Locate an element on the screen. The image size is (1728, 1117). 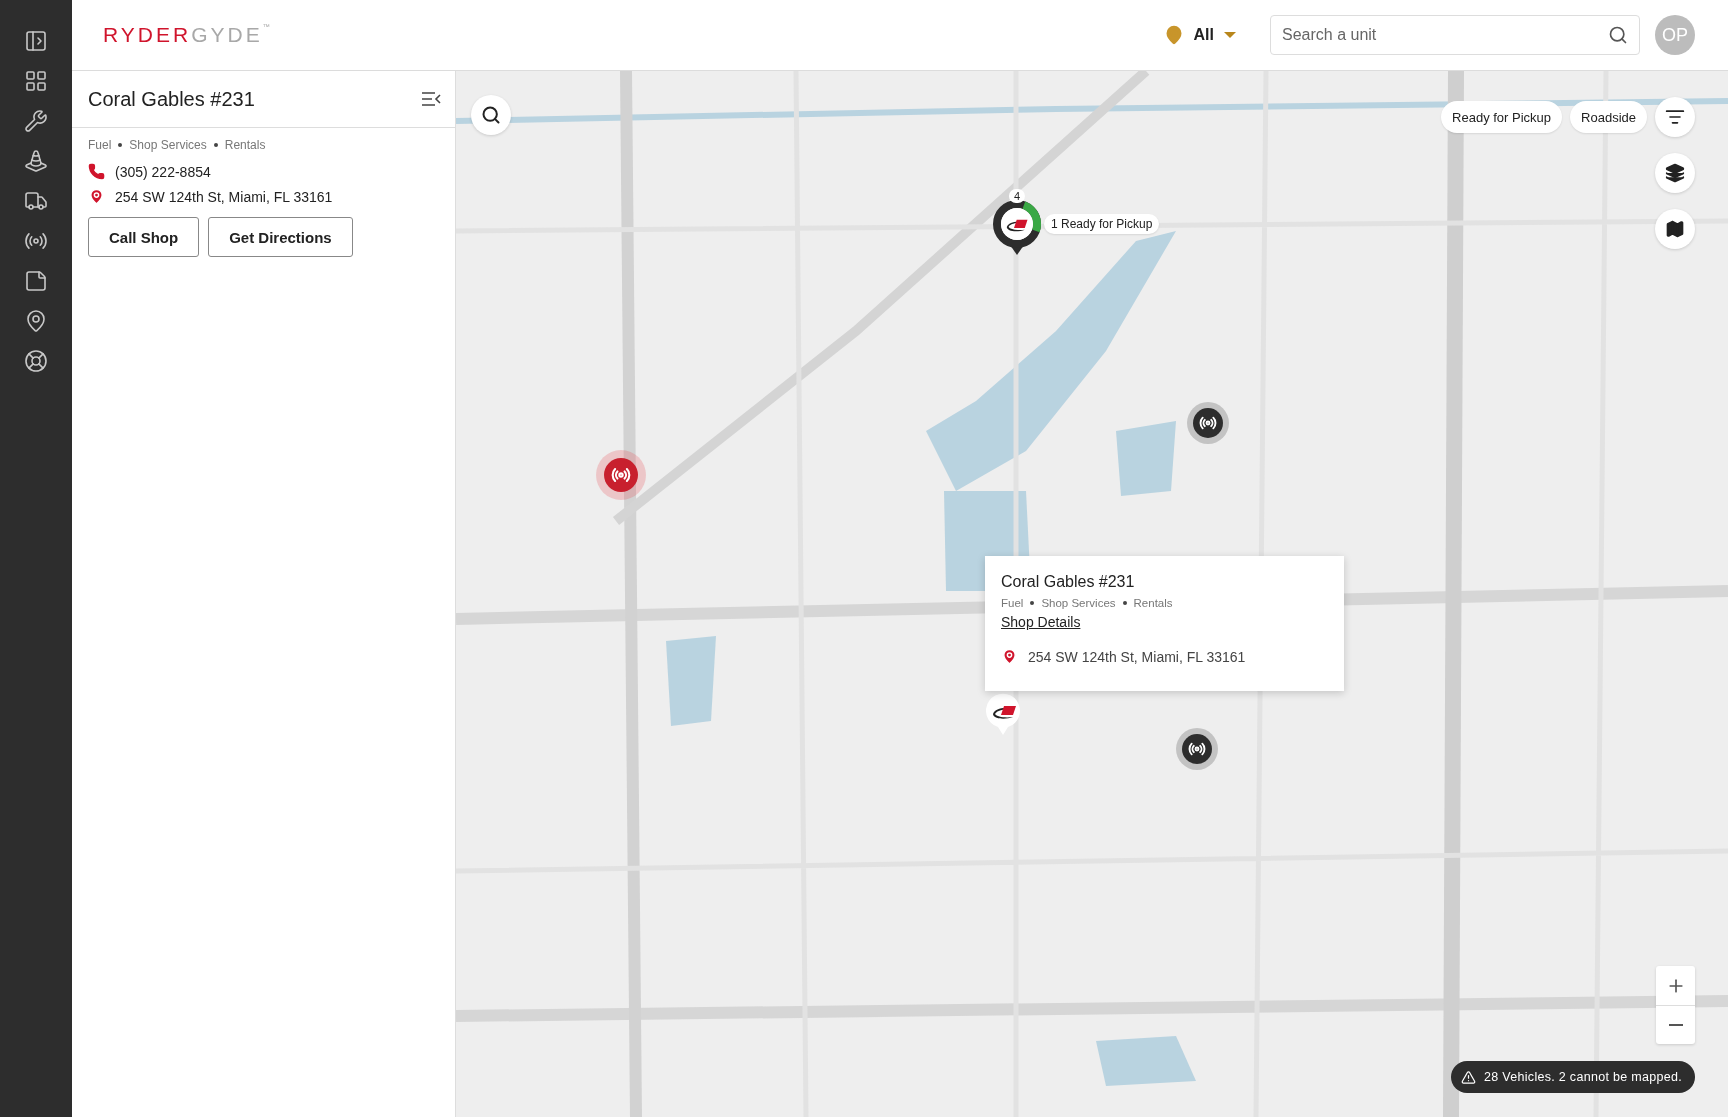
toast-message: 28 Vehicles. 2 cannot be mapped. is located at coordinates (1583, 1077).